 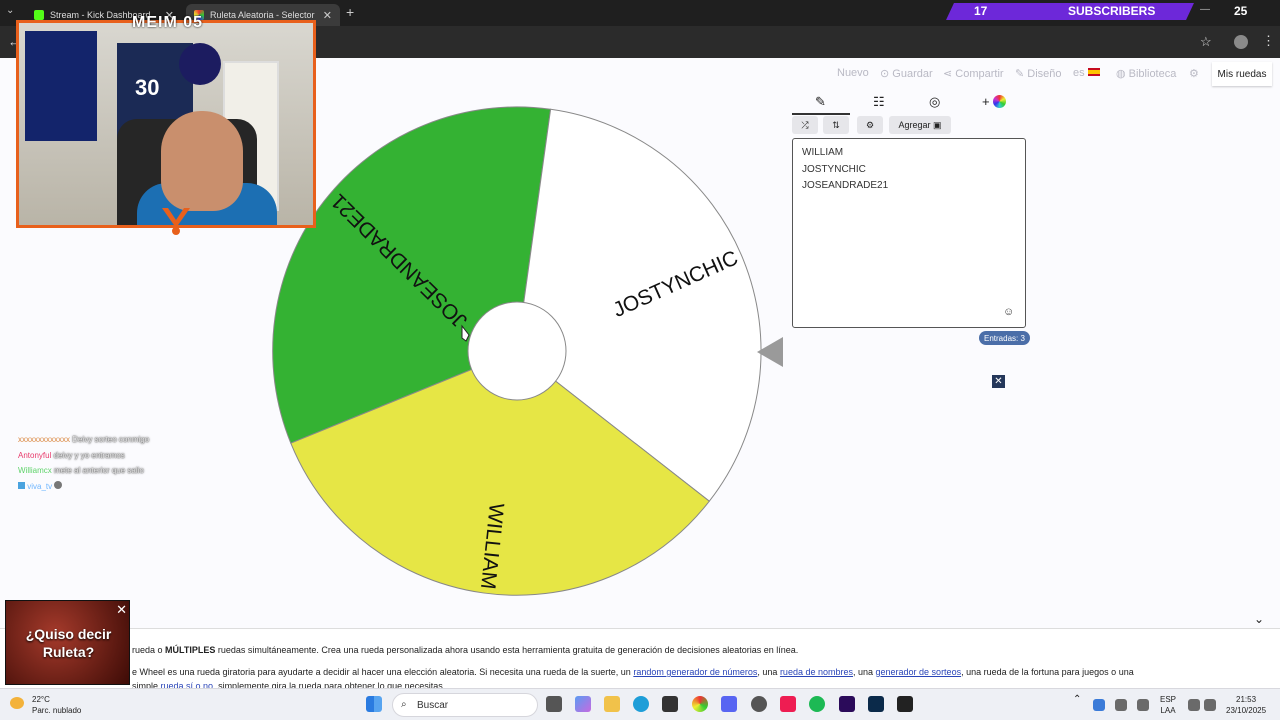 I want to click on cam-person, so click(x=202, y=161).